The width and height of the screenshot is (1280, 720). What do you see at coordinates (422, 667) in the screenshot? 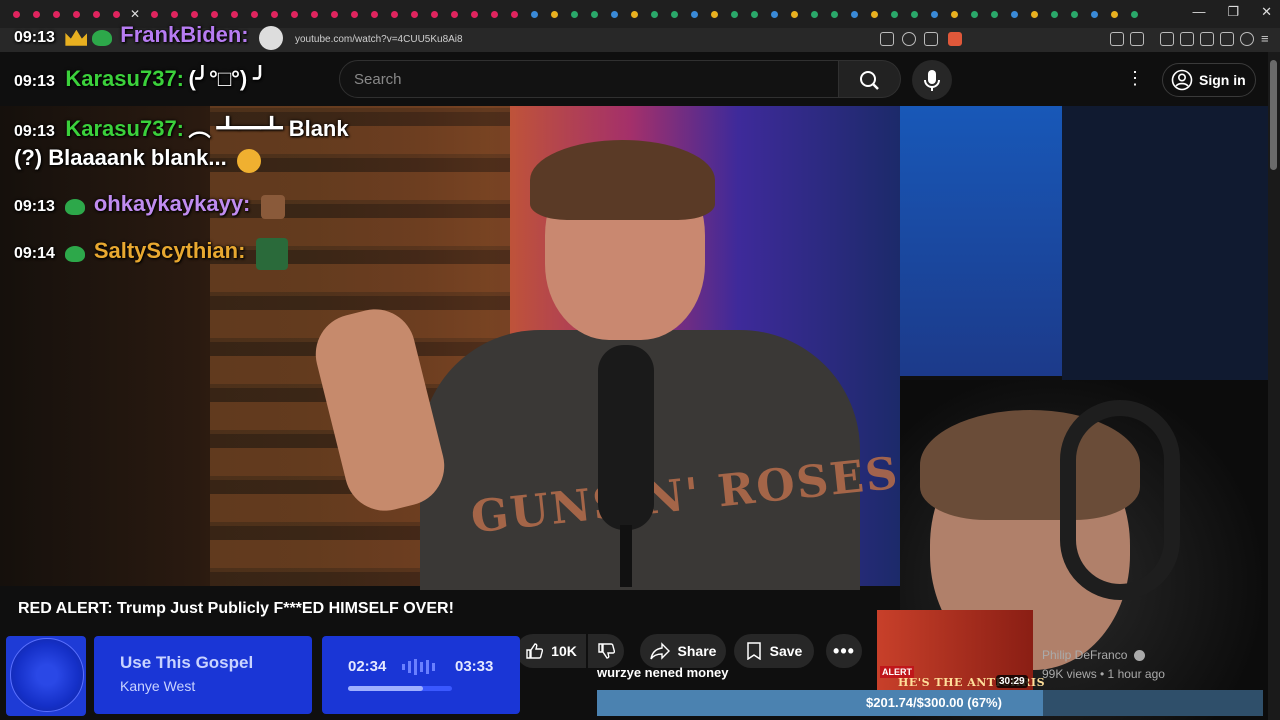
I see `audio-visualizer-icon` at bounding box center [422, 667].